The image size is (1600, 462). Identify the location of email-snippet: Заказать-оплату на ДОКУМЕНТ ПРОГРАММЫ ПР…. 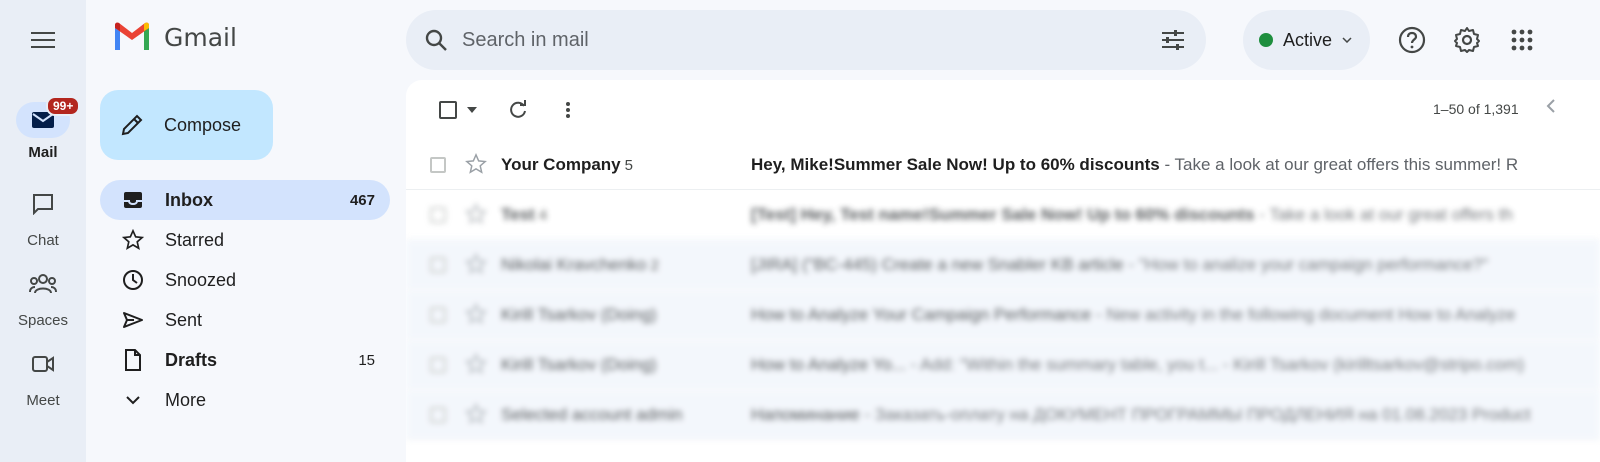
(1195, 414).